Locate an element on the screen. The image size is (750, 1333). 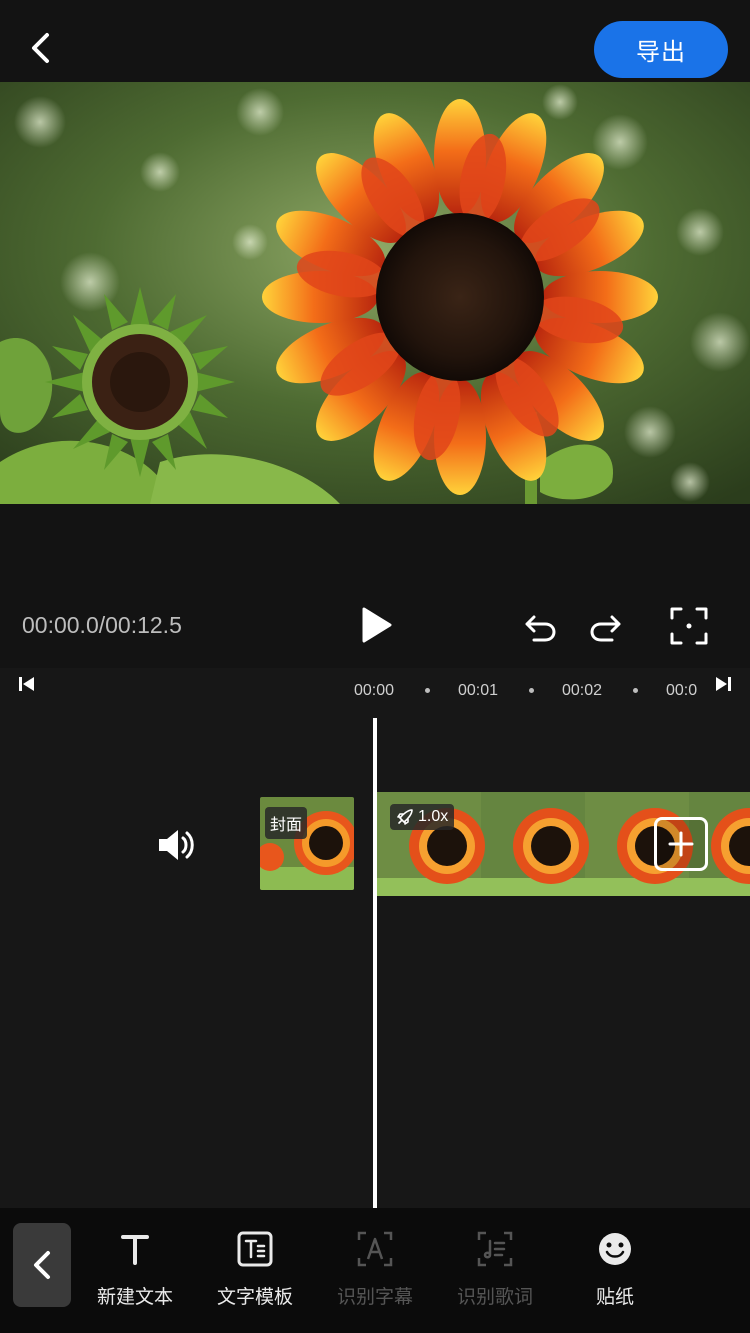
speed-badge: 1.0x is located at coordinates (422, 817).